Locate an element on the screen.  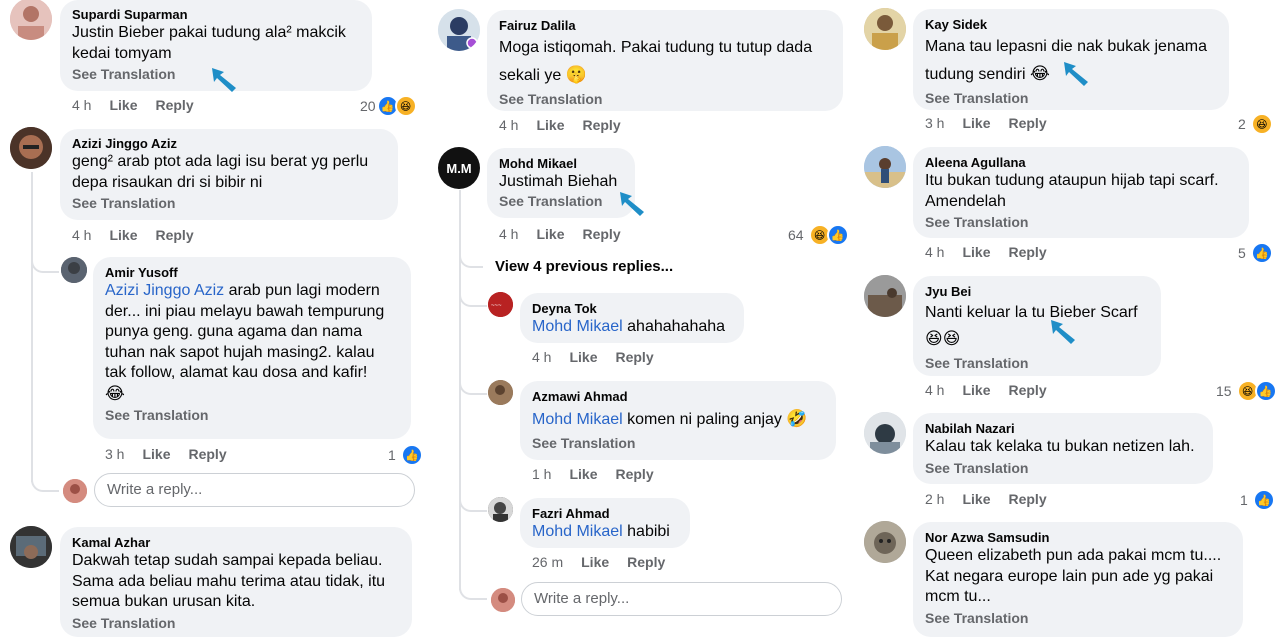
reaction-summary: 15 😆 👍 is located at coordinates (1246, 391).